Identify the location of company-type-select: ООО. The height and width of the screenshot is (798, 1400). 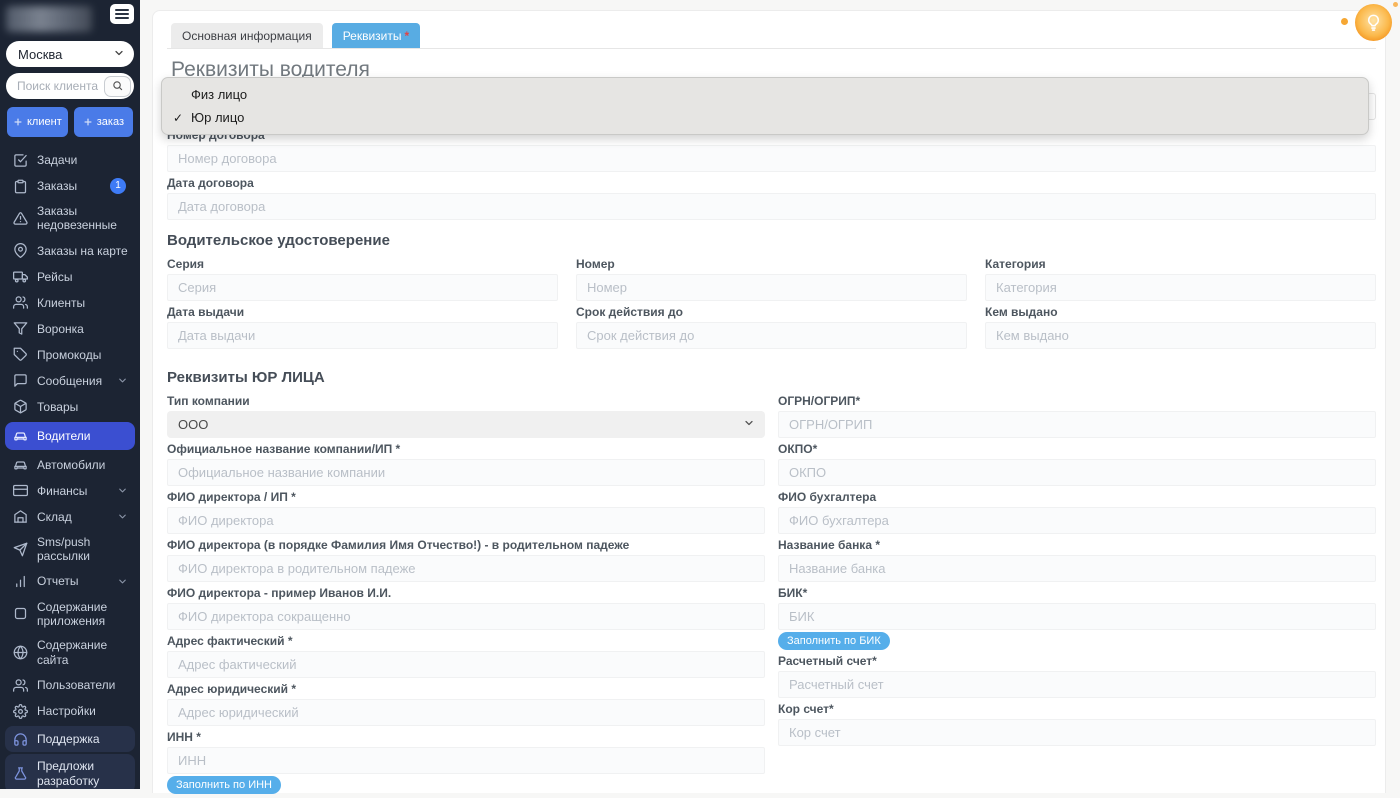
(466, 424).